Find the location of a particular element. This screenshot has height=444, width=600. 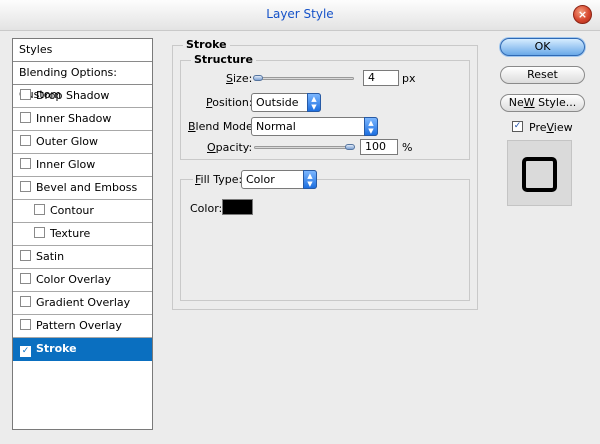

color-overlay-checkbox is located at coordinates (25, 278).